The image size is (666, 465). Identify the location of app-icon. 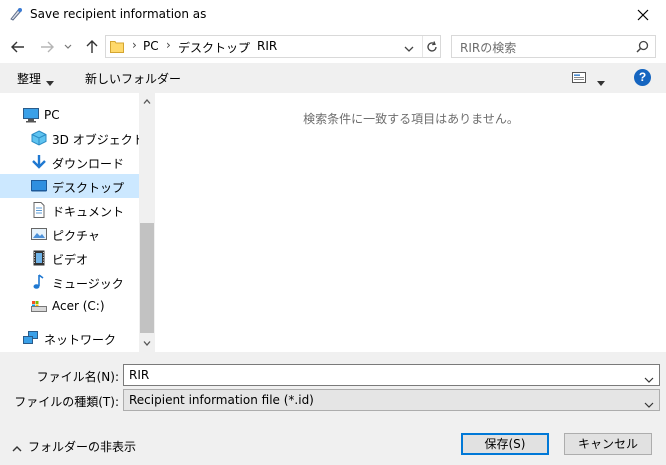
(16, 14).